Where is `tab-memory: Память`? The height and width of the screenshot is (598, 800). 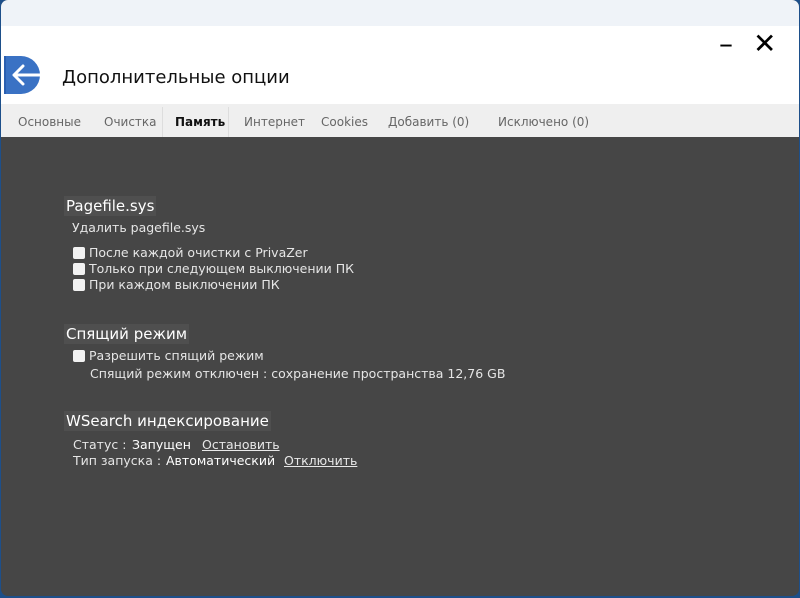
tab-memory: Память is located at coordinates (200, 122).